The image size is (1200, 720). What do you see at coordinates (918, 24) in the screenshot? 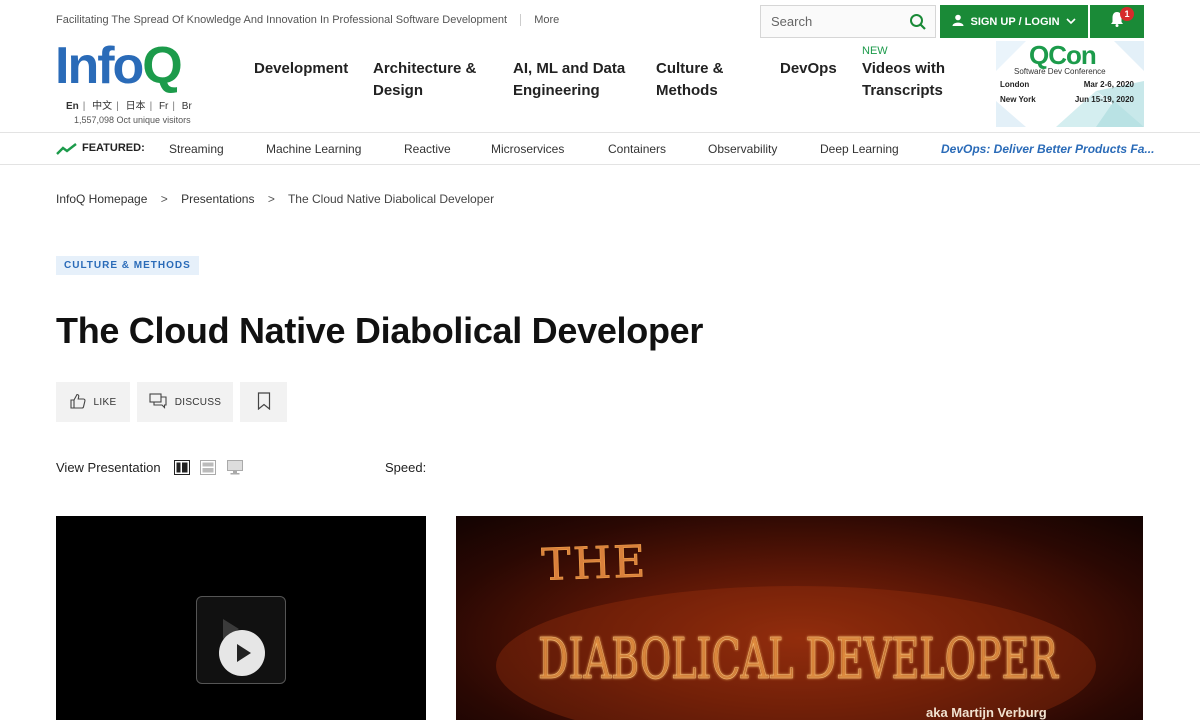
I see `search-icon` at bounding box center [918, 24].